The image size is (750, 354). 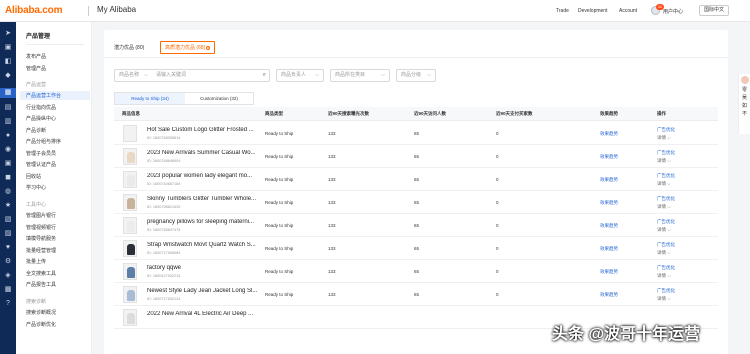 What do you see at coordinates (8, 108) in the screenshot?
I see `cart-icon: ▤` at bounding box center [8, 108].